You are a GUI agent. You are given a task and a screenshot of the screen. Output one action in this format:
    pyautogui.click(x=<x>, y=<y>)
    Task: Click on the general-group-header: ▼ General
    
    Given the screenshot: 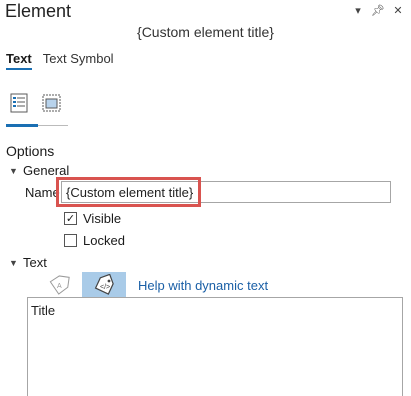 What is the action you would take?
    pyautogui.click(x=39, y=170)
    